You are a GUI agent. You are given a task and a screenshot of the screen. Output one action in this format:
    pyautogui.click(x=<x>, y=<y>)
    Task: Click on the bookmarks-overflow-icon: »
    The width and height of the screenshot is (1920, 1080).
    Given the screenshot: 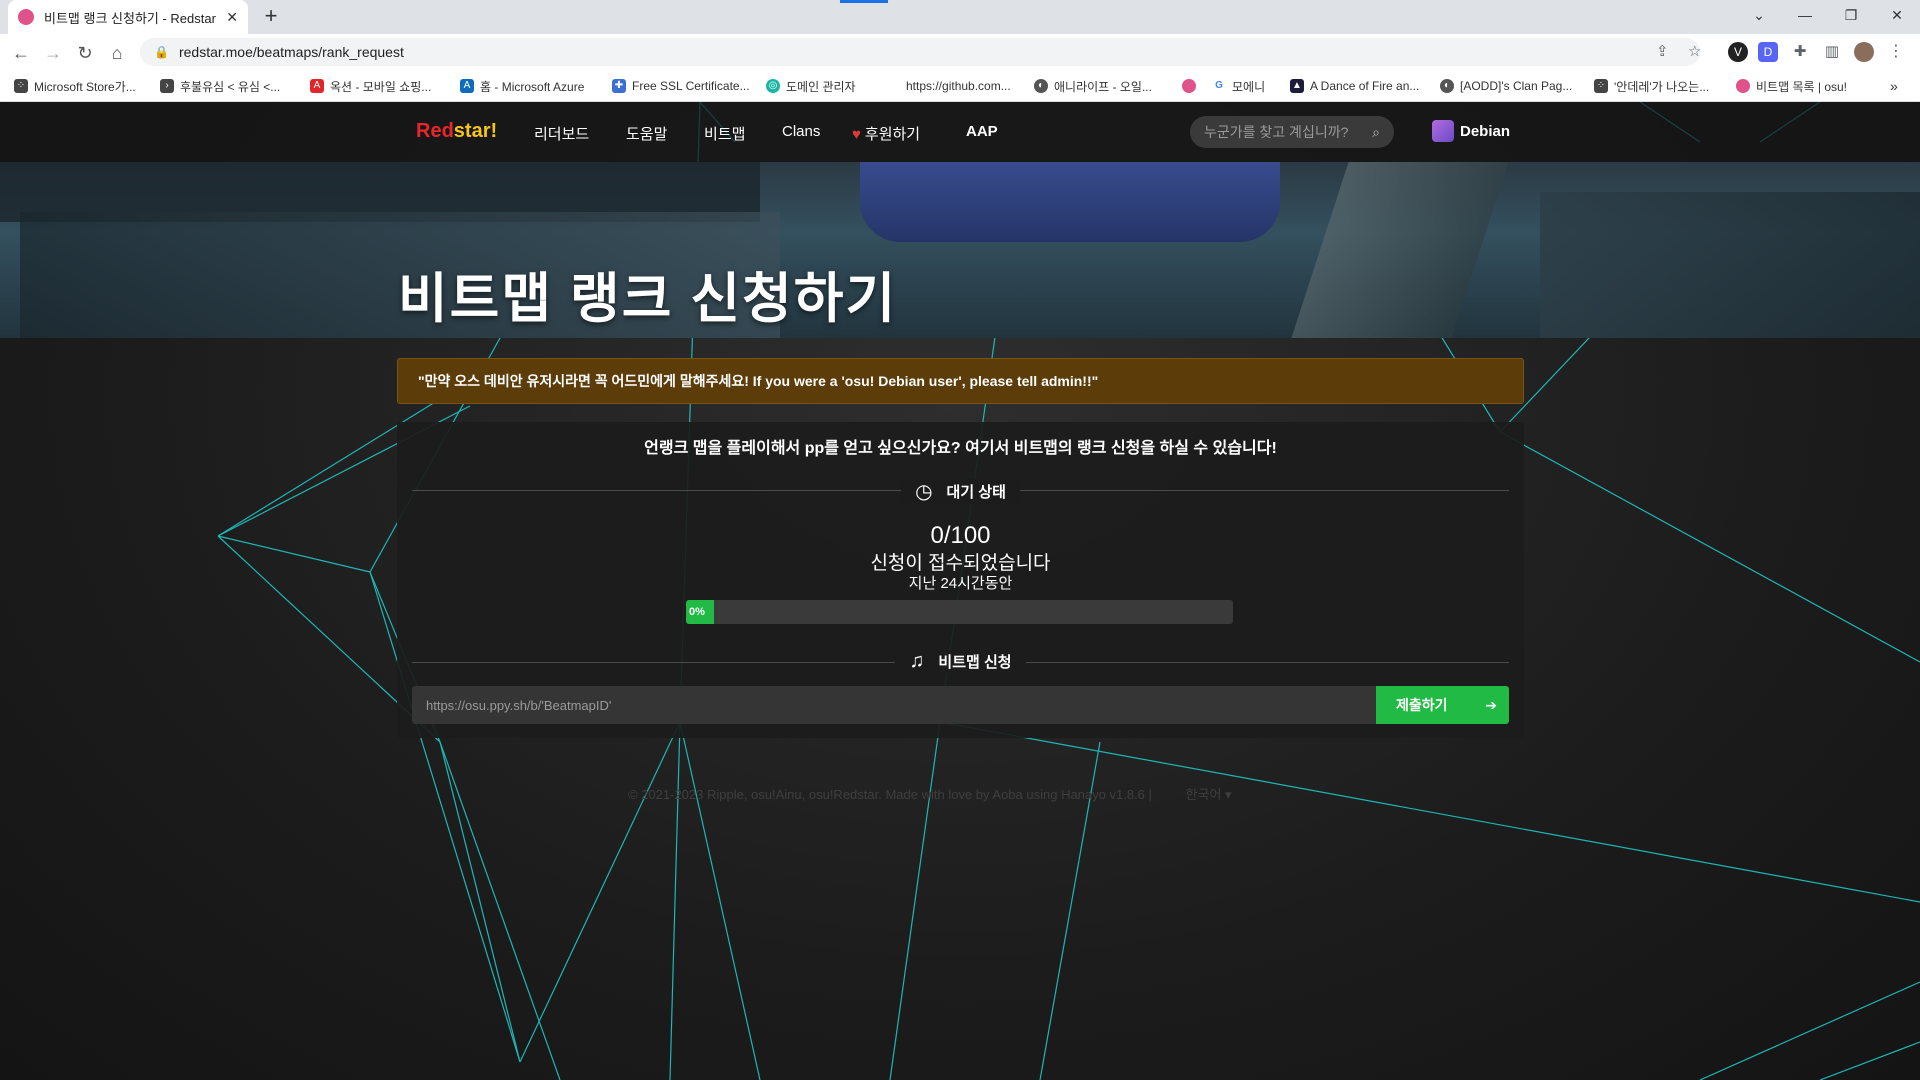 What is the action you would take?
    pyautogui.click(x=1894, y=86)
    